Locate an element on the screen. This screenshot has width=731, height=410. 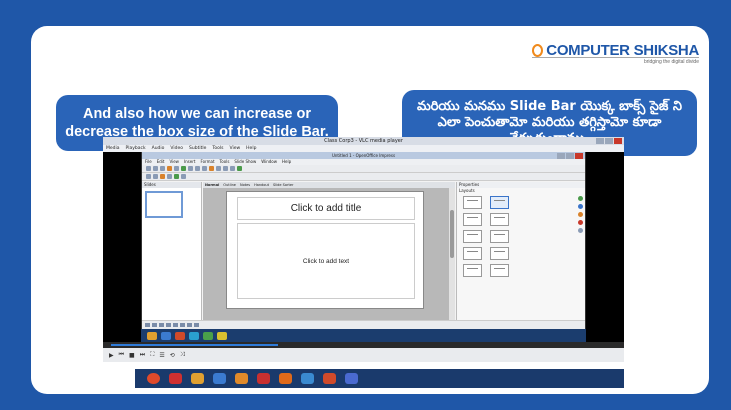
tab-normal: Normal is located at coordinates (212, 185).